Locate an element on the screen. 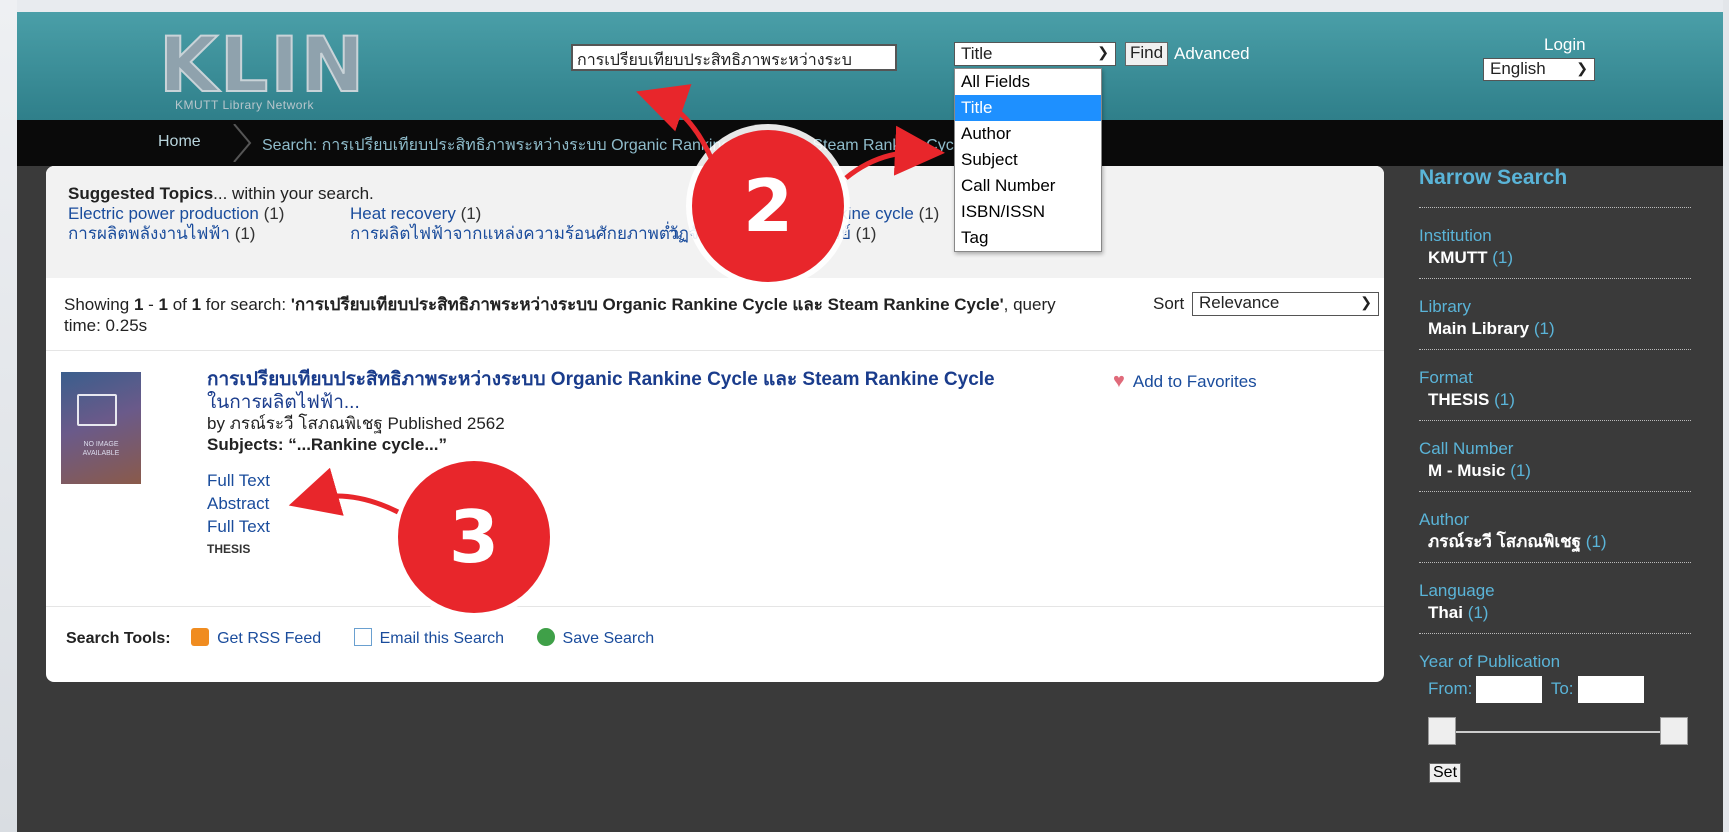 This screenshot has height=832, width=1729. annotation-badge-3: 3 is located at coordinates (474, 537).